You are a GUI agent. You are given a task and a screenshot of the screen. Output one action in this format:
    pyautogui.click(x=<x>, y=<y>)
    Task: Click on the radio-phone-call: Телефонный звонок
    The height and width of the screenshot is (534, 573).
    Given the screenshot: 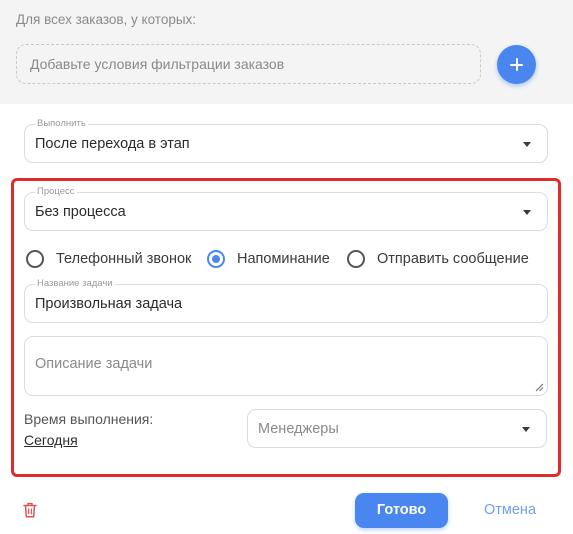 What is the action you would take?
    pyautogui.click(x=108, y=259)
    